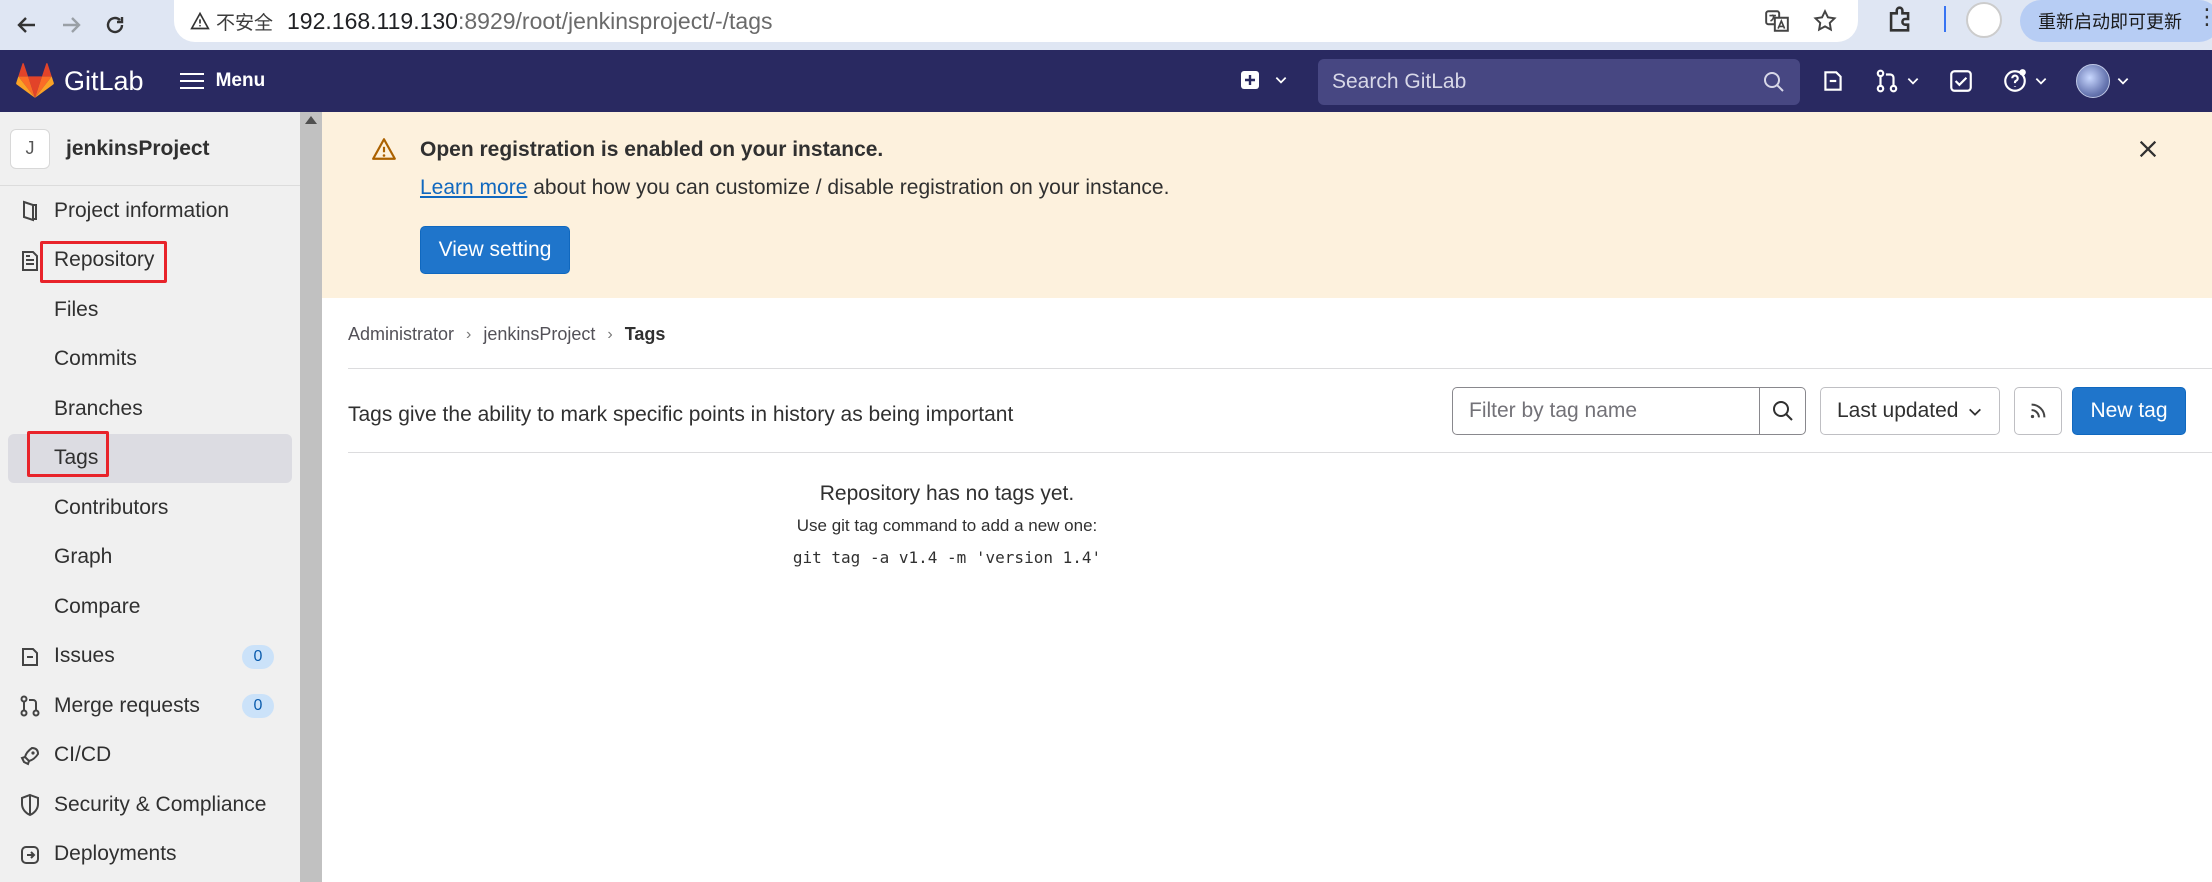 Image resolution: width=2212 pixels, height=882 pixels. I want to click on plus-square-icon, so click(1250, 80).